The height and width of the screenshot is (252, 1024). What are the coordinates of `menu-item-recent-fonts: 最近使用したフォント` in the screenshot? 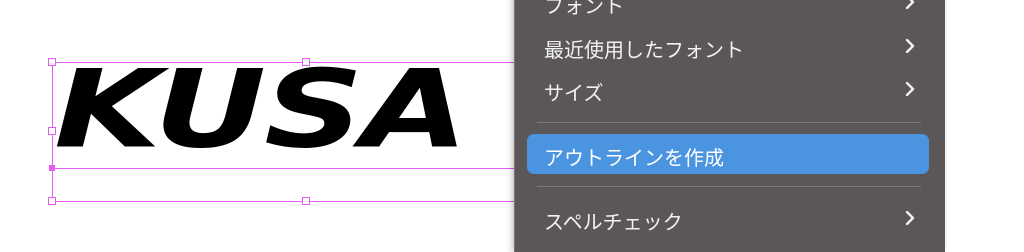 It's located at (728, 46).